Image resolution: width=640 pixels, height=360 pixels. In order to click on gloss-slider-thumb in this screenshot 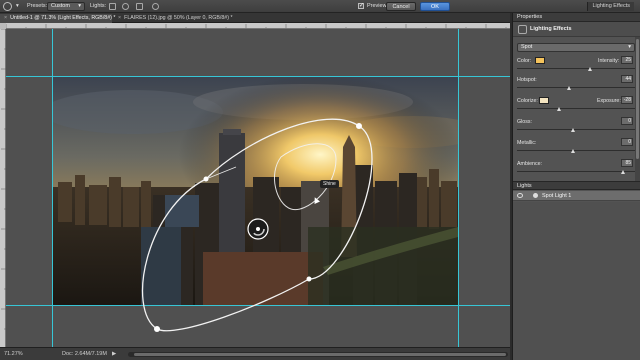, I will do `click(573, 130)`.